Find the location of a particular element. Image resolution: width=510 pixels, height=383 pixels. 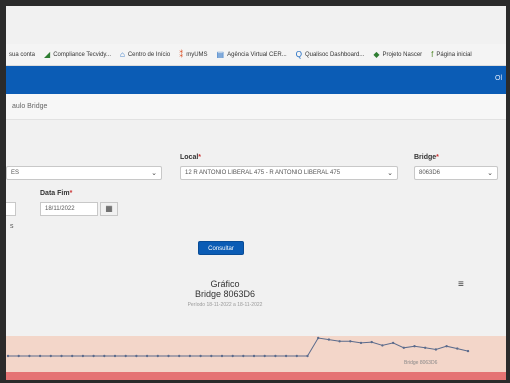

qualisoc-icon: Q is located at coordinates (298, 54).